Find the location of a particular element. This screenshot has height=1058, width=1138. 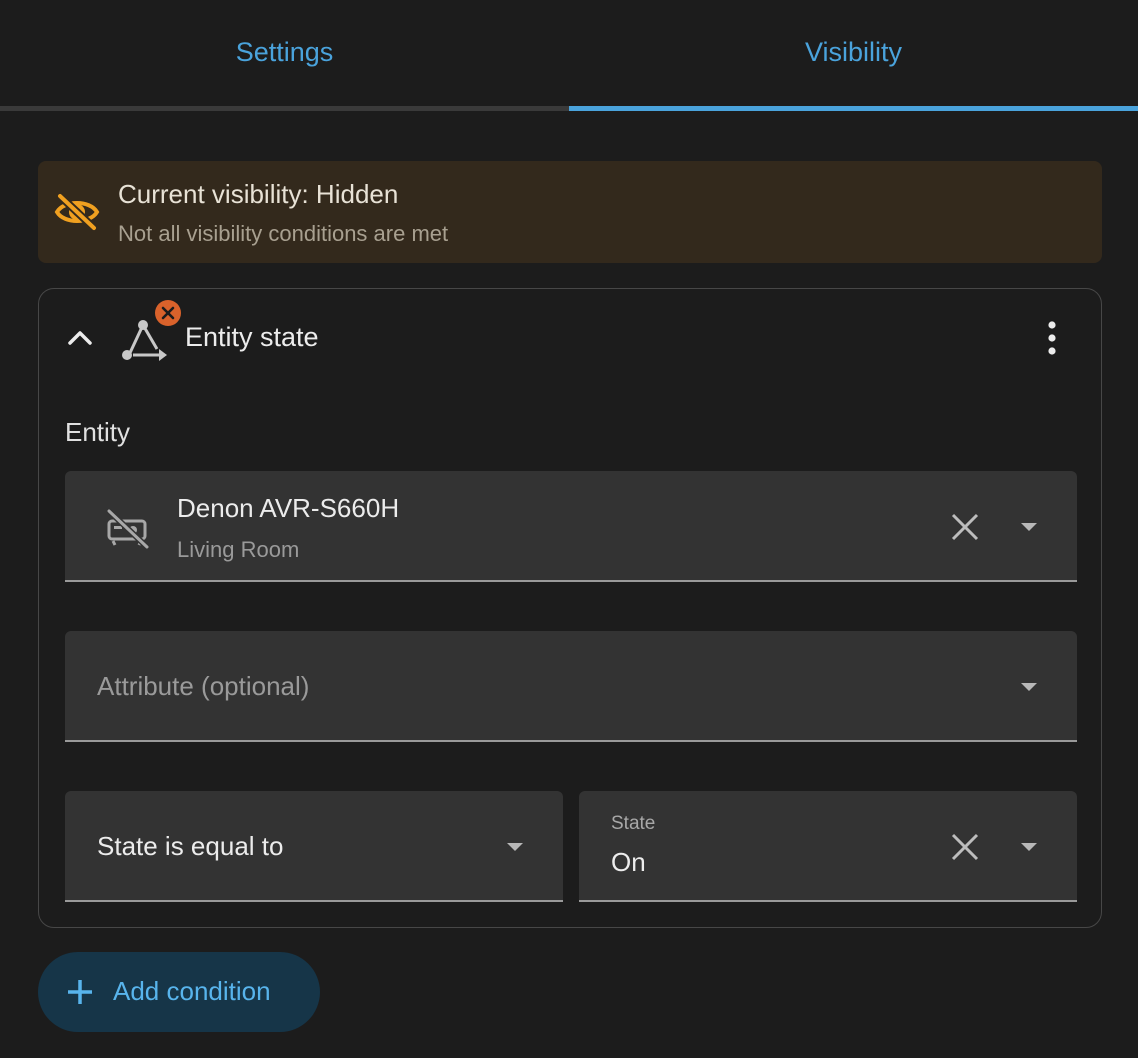

clear-state-icon is located at coordinates (965, 847).